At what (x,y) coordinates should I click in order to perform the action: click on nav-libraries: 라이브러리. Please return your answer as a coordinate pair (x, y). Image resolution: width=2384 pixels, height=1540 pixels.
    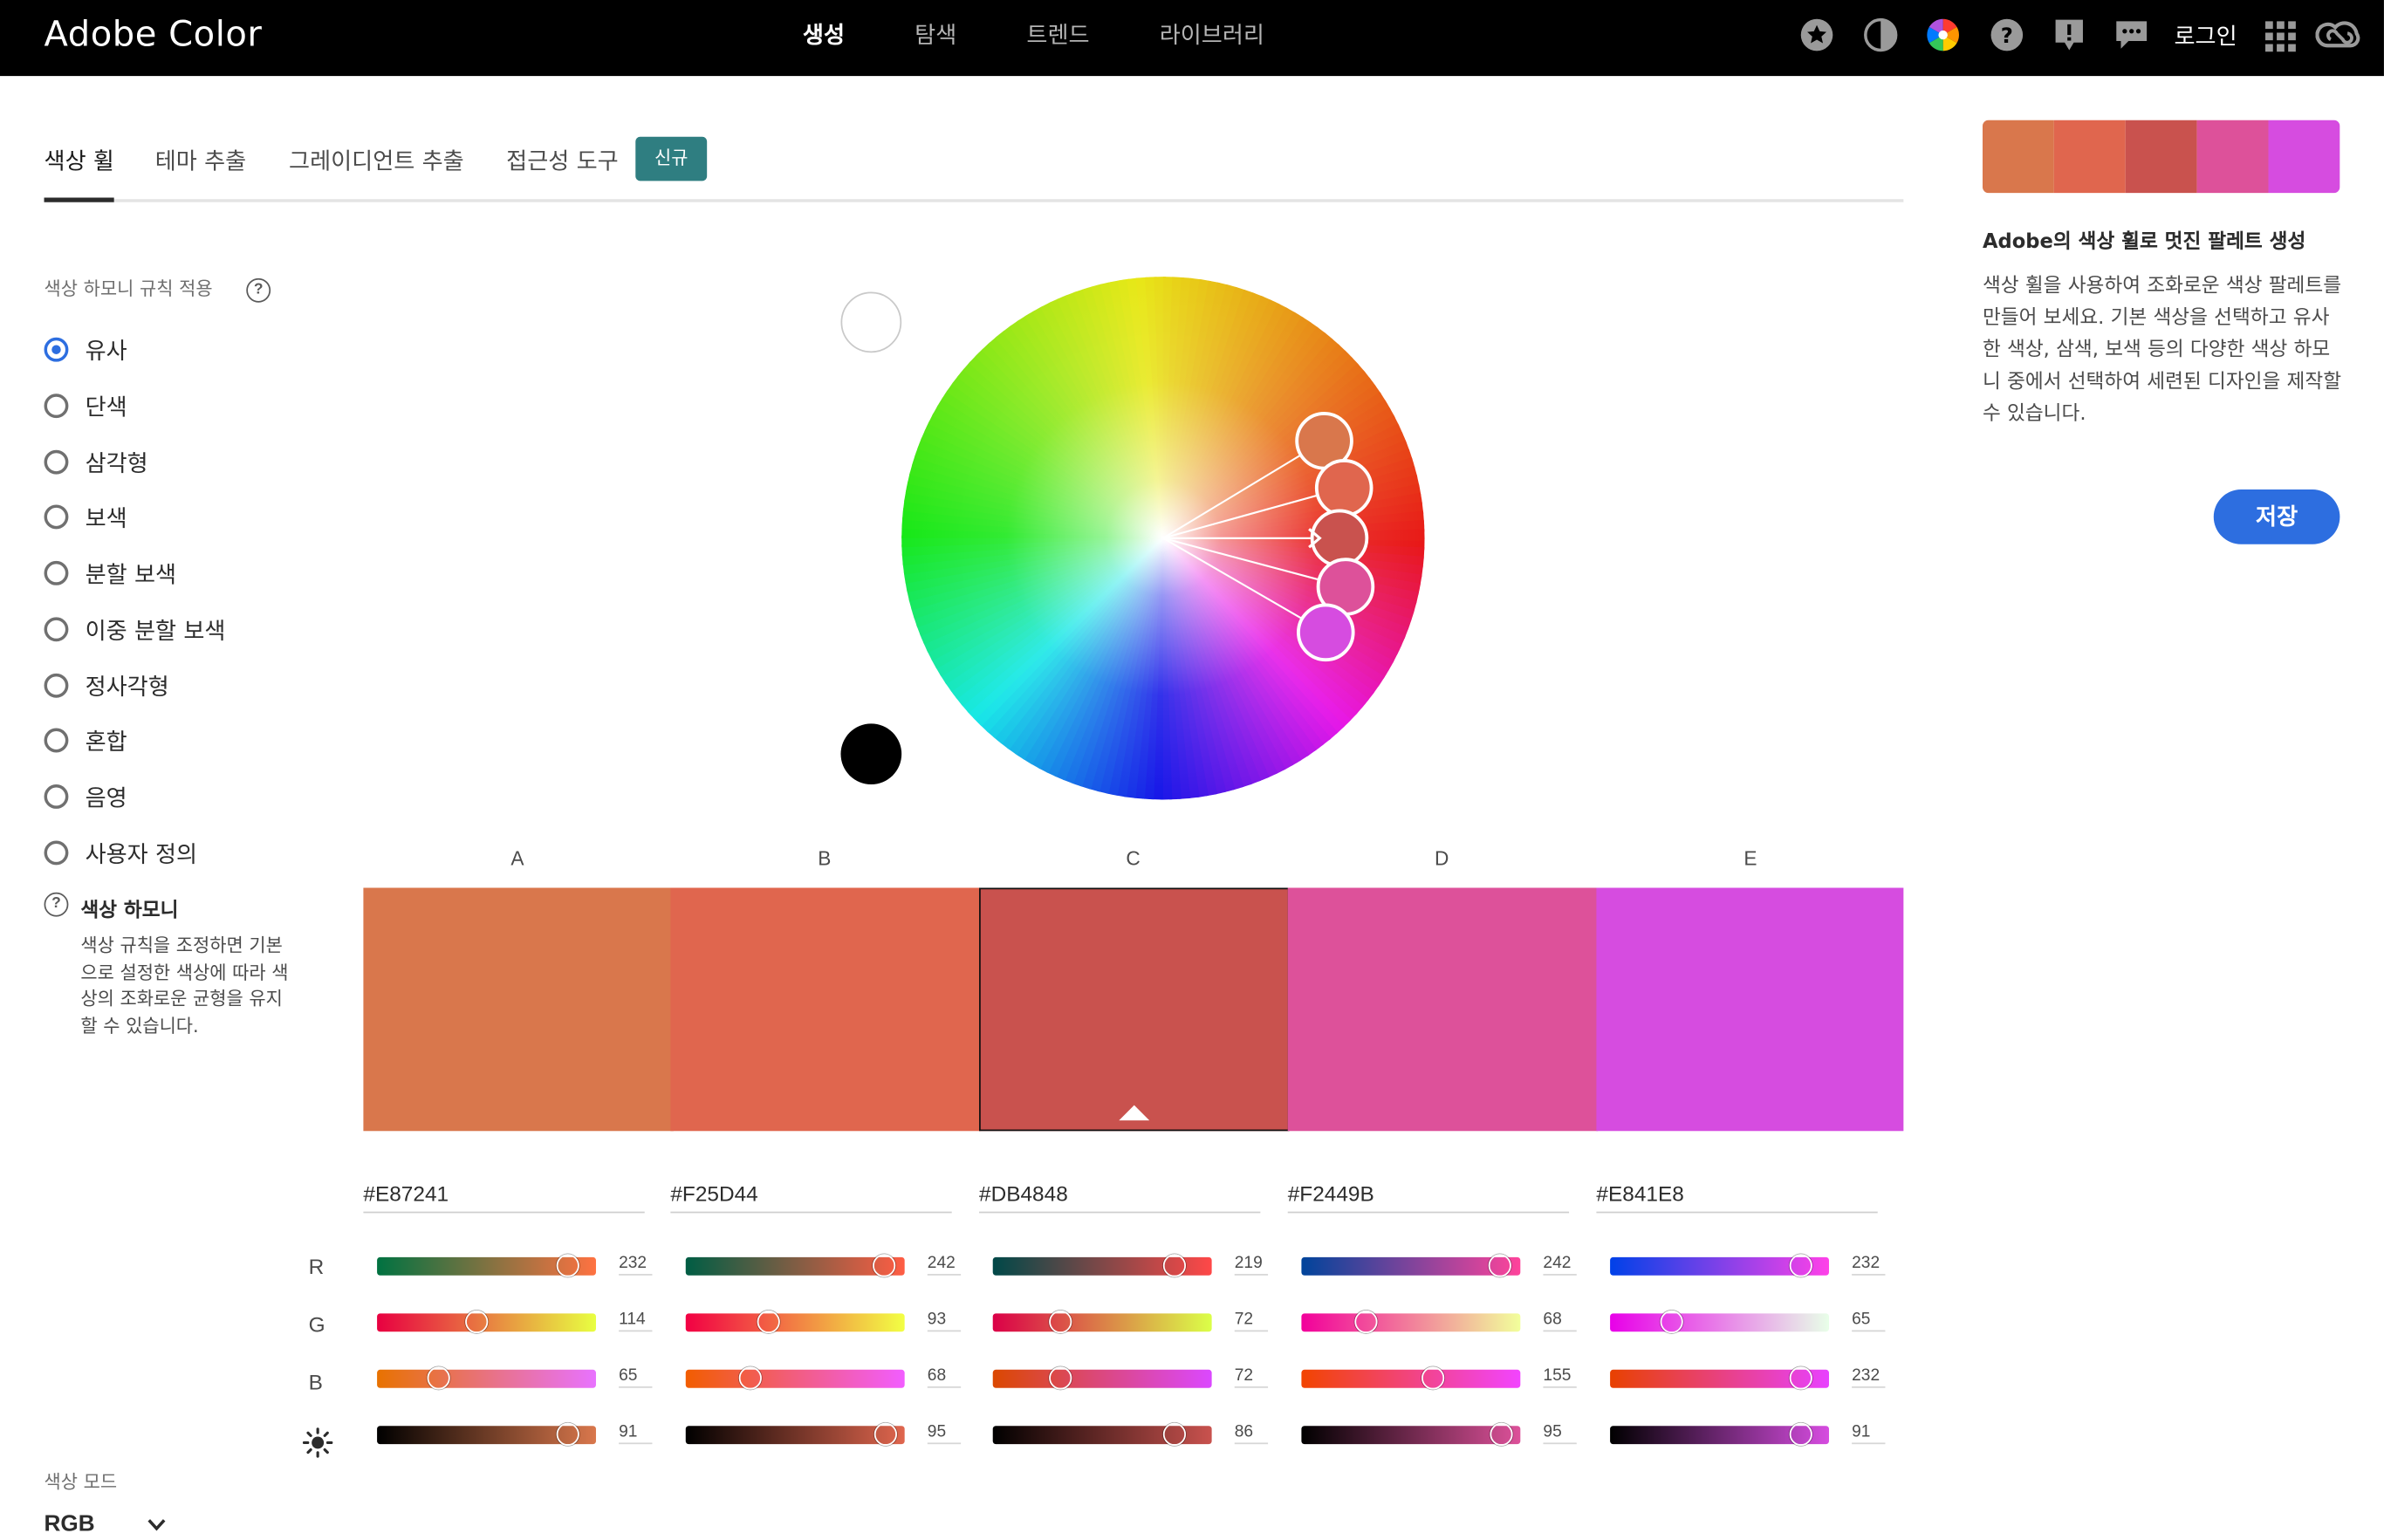
    Looking at the image, I should click on (1212, 34).